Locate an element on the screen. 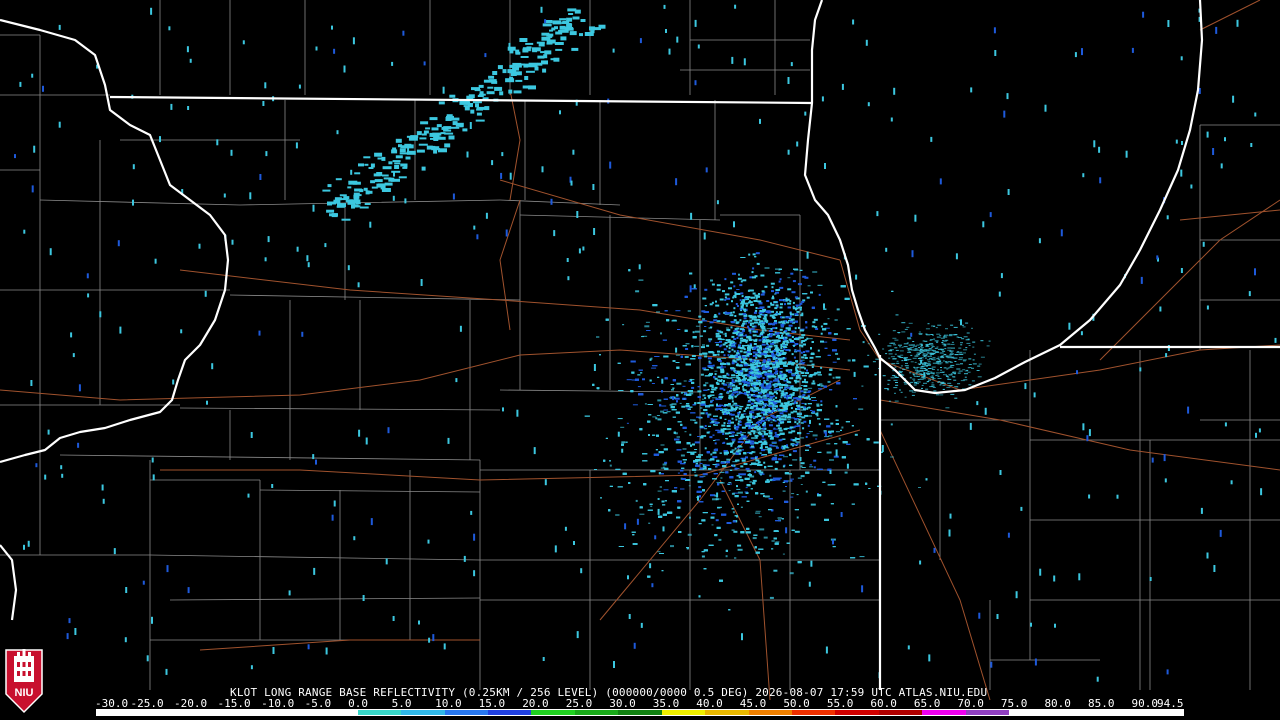 This screenshot has height=720, width=1280. scale-label: 20.0 is located at coordinates (535, 703).